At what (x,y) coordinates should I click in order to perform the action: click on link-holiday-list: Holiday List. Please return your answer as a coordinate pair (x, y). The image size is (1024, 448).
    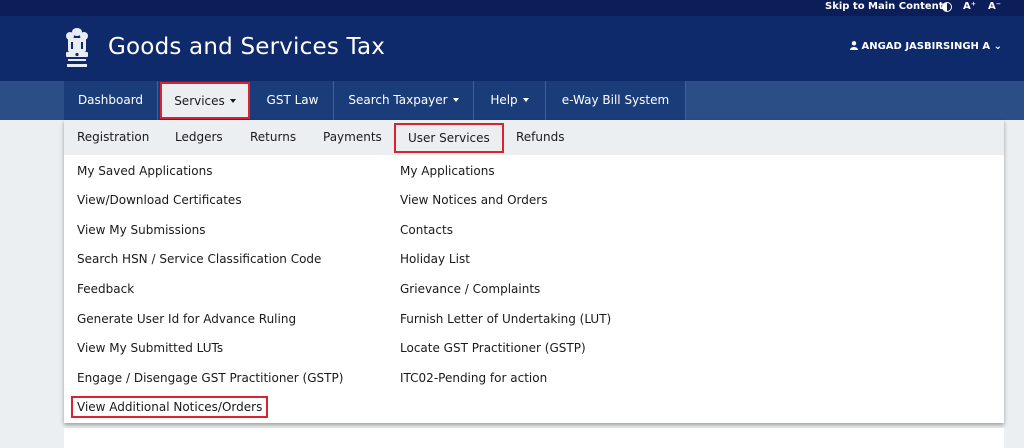
    Looking at the image, I should click on (435, 259).